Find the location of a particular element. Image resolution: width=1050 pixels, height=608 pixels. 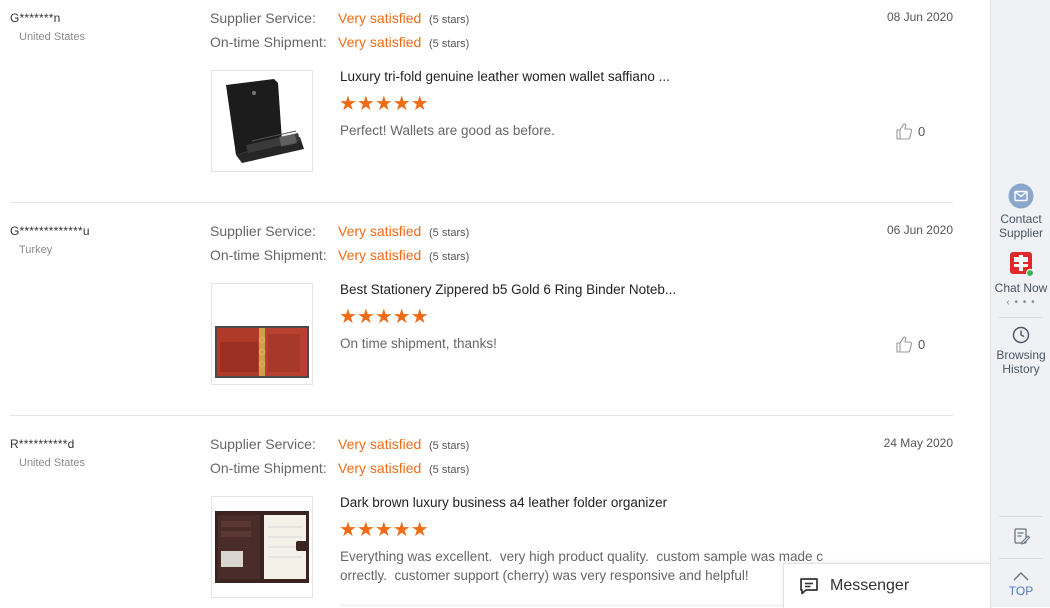

messenger-button: Messenger is located at coordinates (887, 585).